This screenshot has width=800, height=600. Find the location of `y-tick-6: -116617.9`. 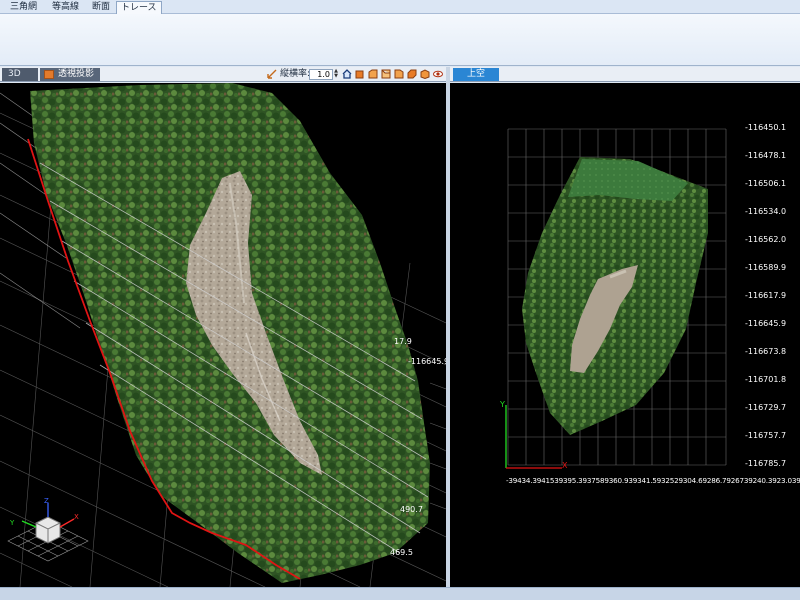

y-tick-6: -116617.9 is located at coordinates (766, 295).